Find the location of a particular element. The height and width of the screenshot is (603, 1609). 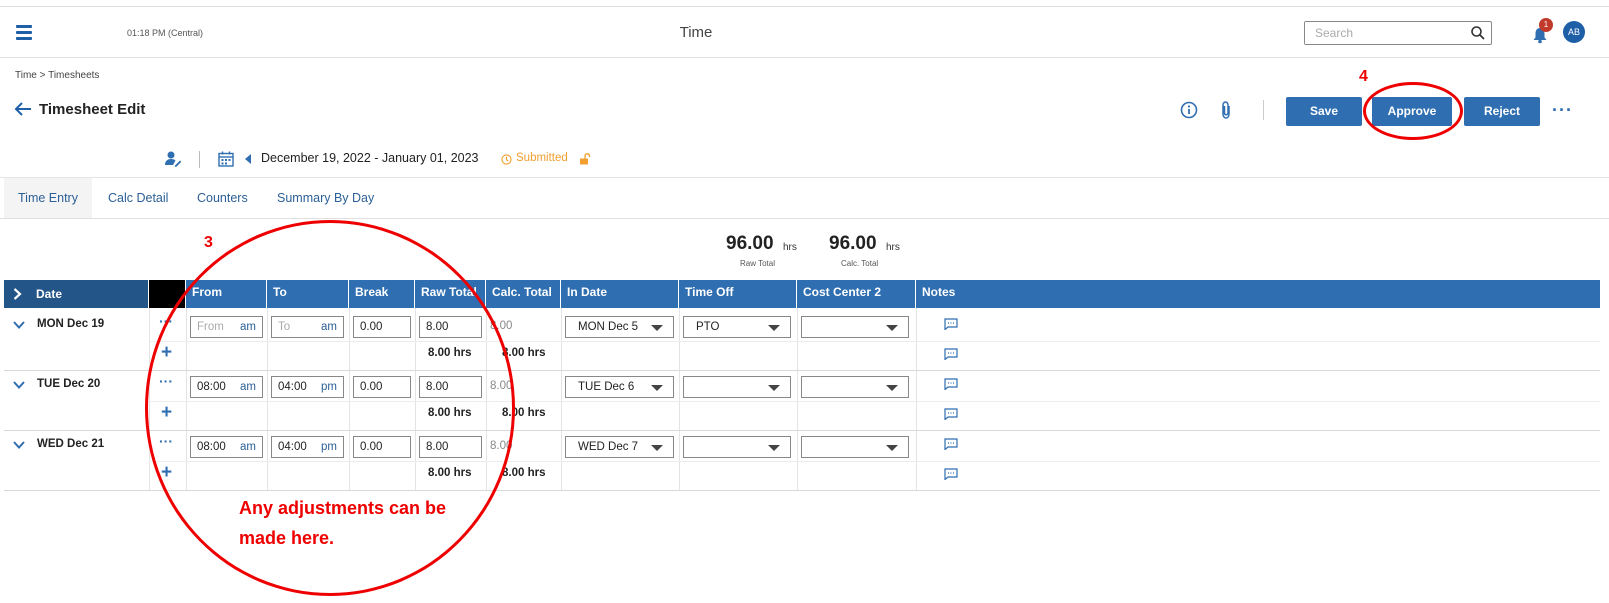

calc-total-label: Calc. Total is located at coordinates (860, 263).